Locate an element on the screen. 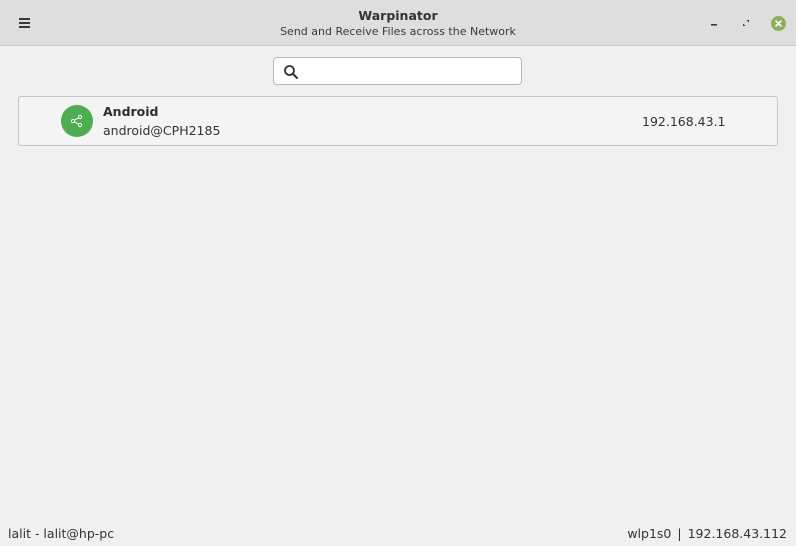  device-user-host: android@CPH2185 is located at coordinates (162, 130).